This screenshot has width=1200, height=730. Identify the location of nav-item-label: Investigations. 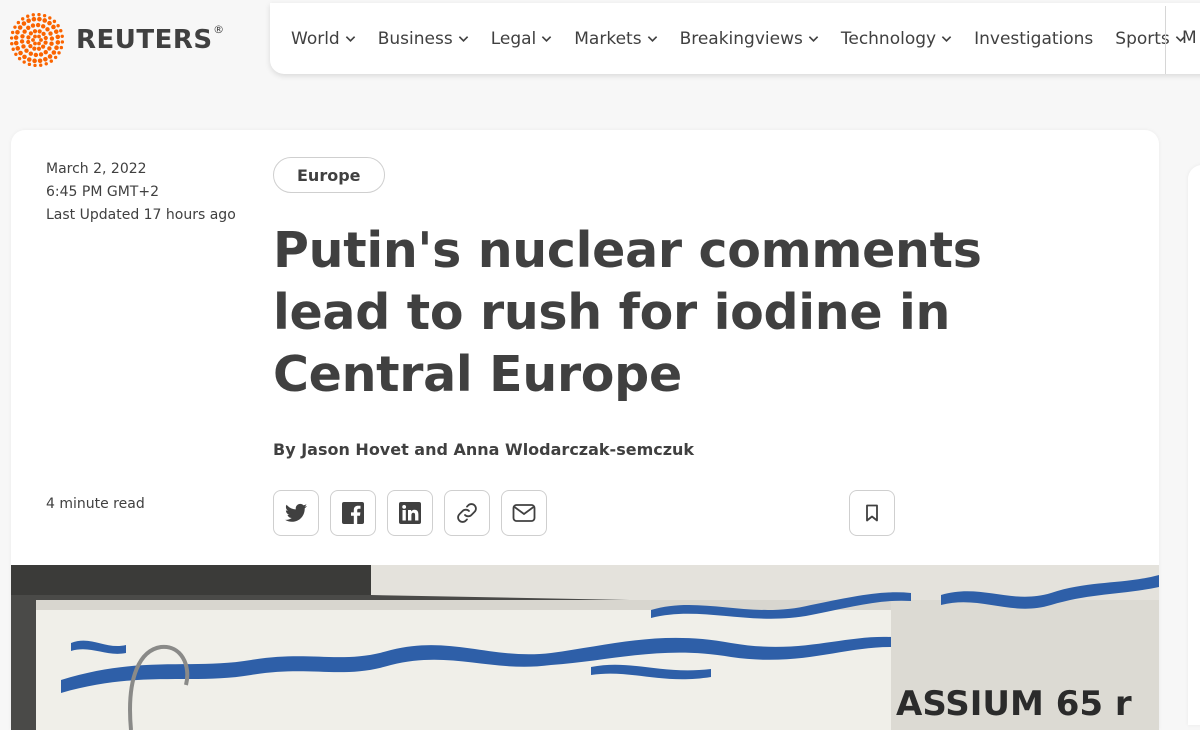
(1034, 38).